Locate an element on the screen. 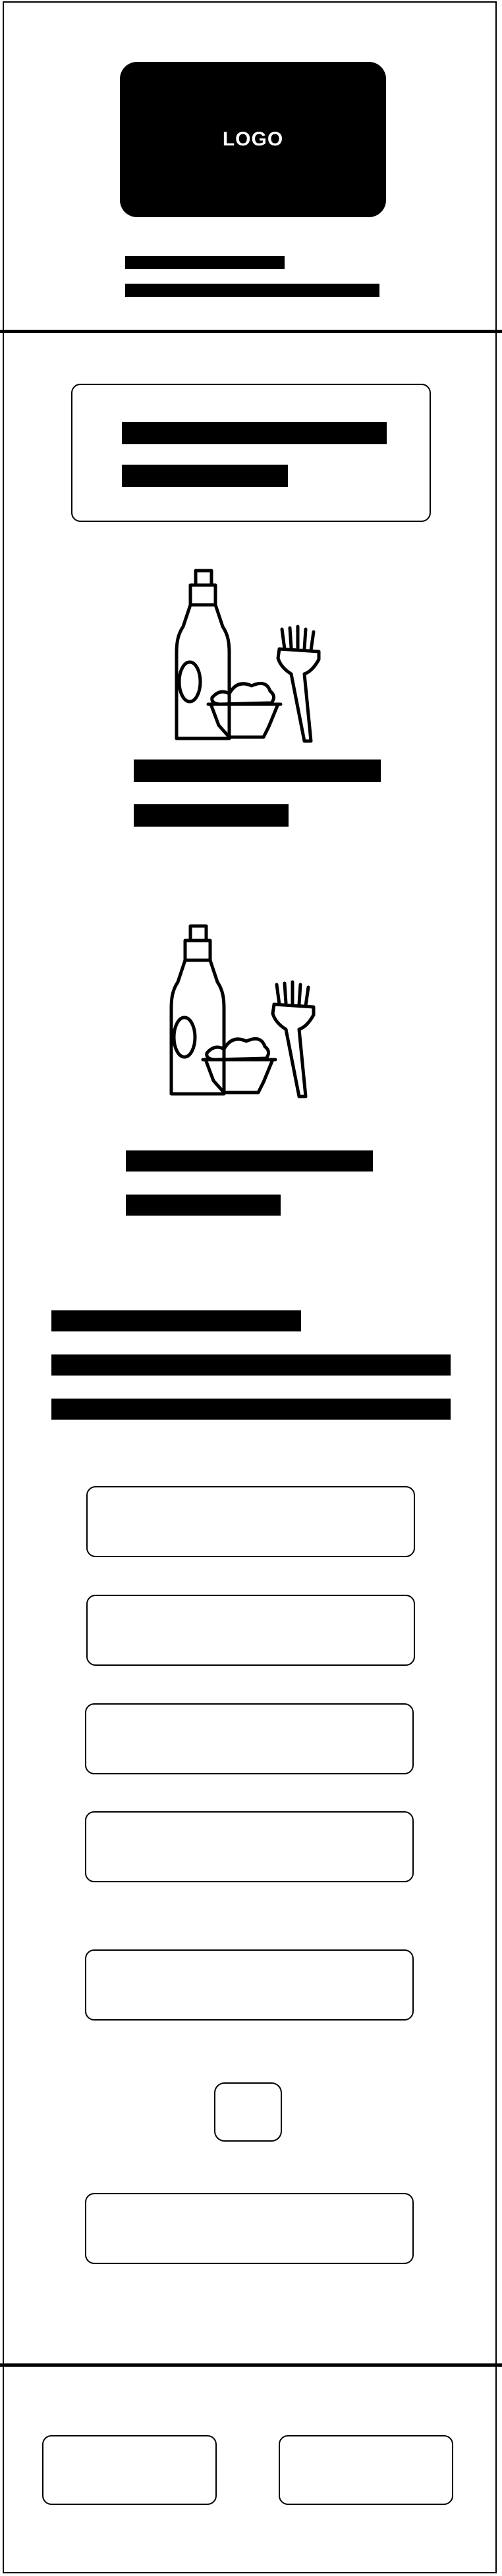 This screenshot has width=502, height=2576. submit-button is located at coordinates (249, 2228).